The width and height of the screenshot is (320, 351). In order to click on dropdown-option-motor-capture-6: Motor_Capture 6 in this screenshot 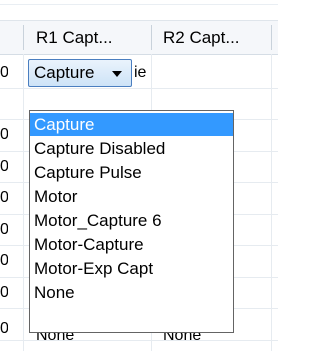, I will do `click(131, 220)`.